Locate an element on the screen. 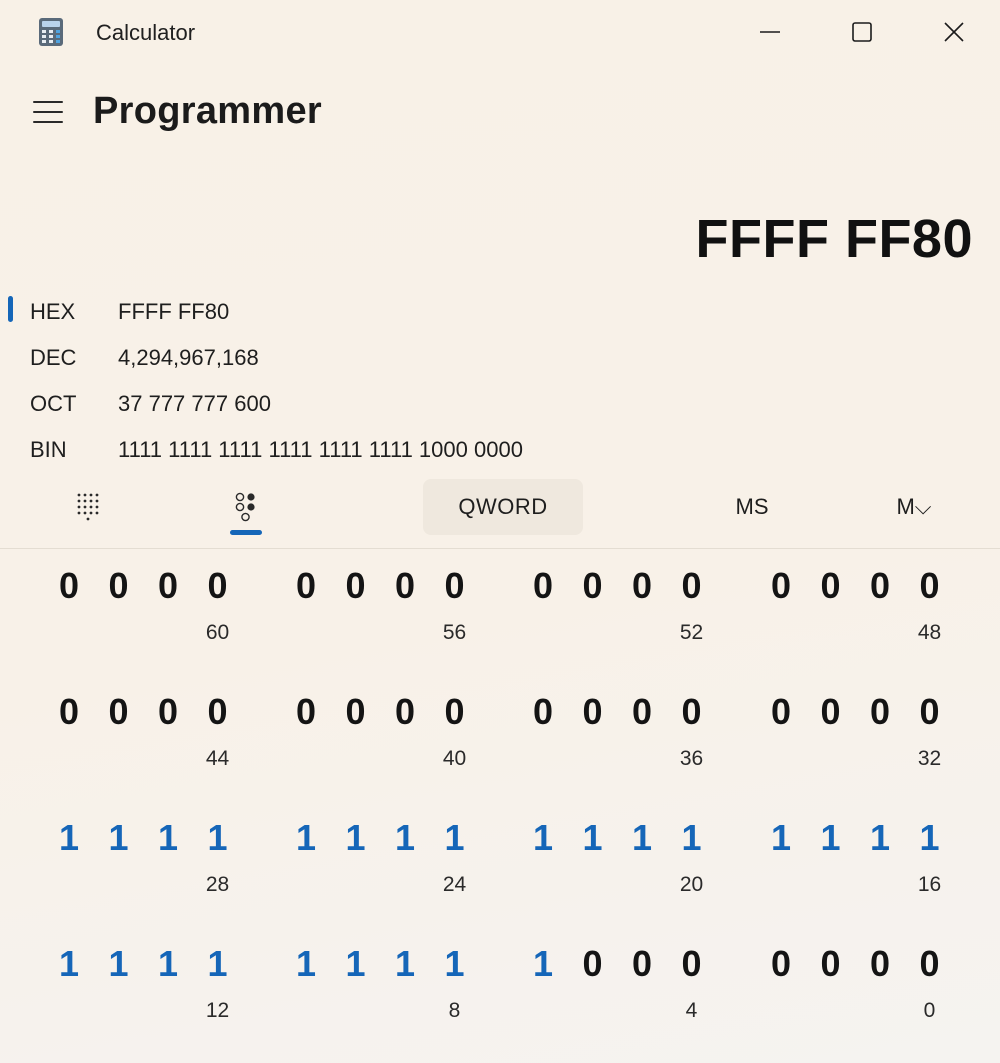 This screenshot has height=1063, width=1000. bit-position-label: 24 is located at coordinates (454, 884).